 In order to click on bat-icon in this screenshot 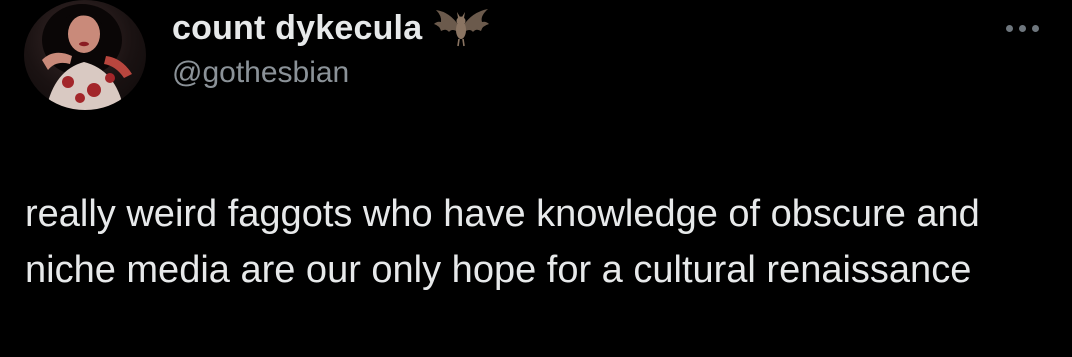, I will do `click(462, 28)`.